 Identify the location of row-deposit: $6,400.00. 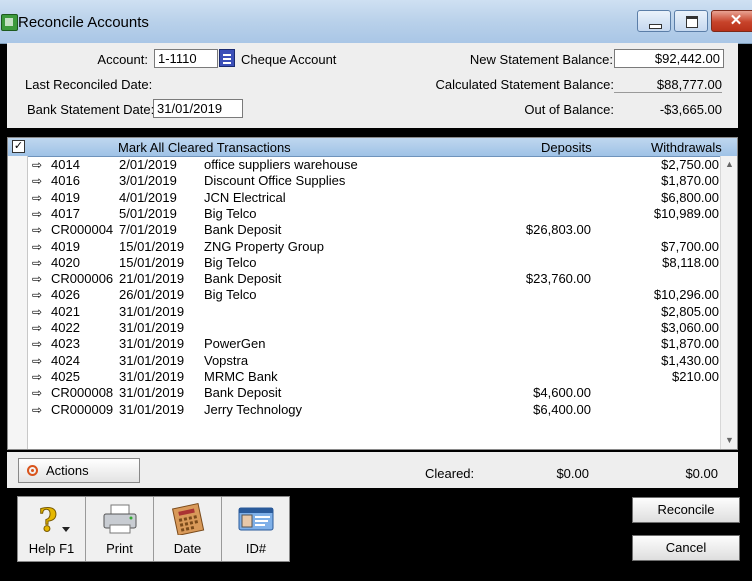
(562, 409).